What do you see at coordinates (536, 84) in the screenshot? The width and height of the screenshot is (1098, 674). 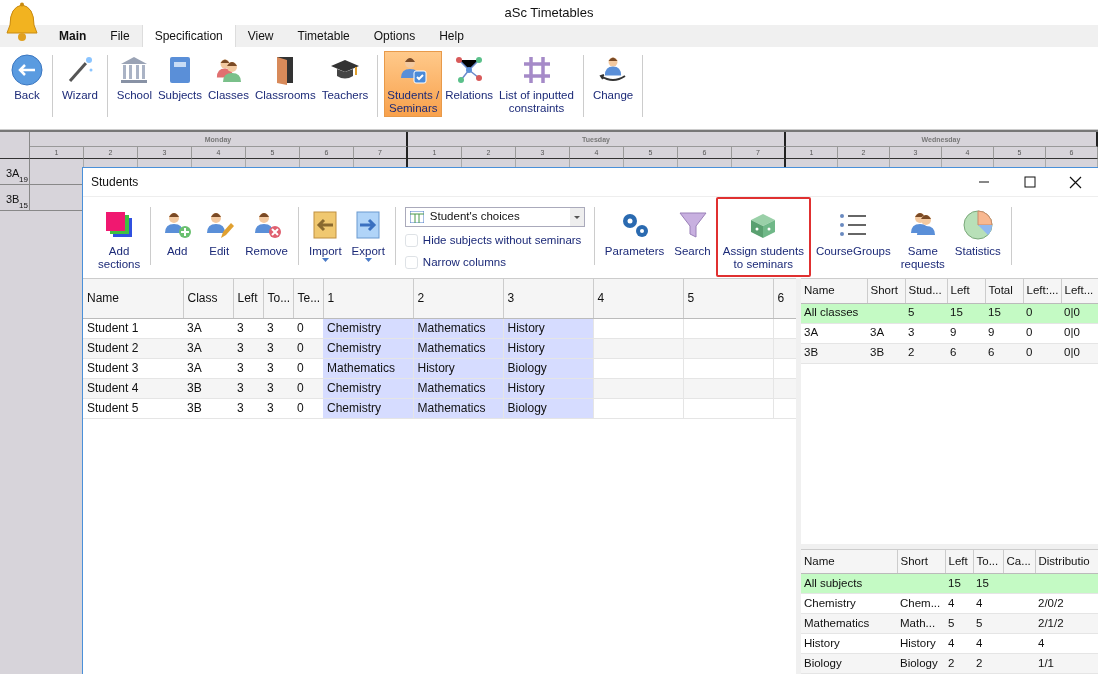 I see `ribbon-button: List of inputted constraints` at bounding box center [536, 84].